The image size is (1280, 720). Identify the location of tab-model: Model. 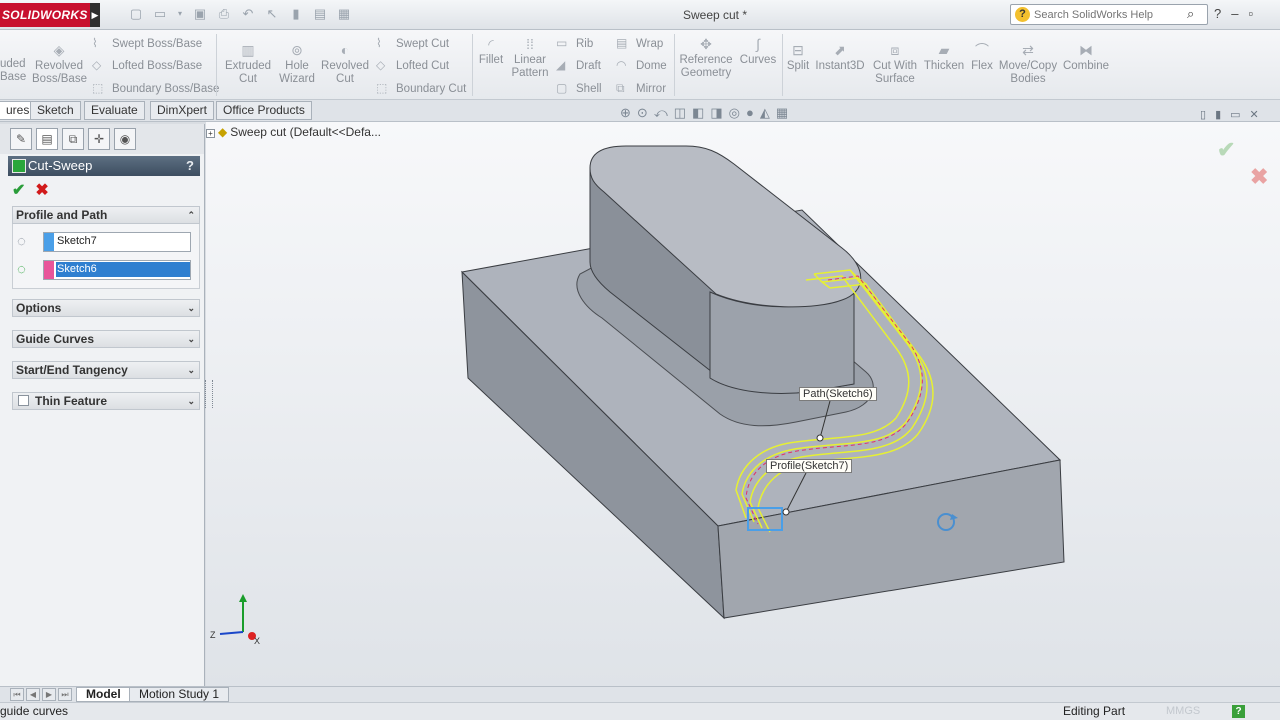
(103, 694).